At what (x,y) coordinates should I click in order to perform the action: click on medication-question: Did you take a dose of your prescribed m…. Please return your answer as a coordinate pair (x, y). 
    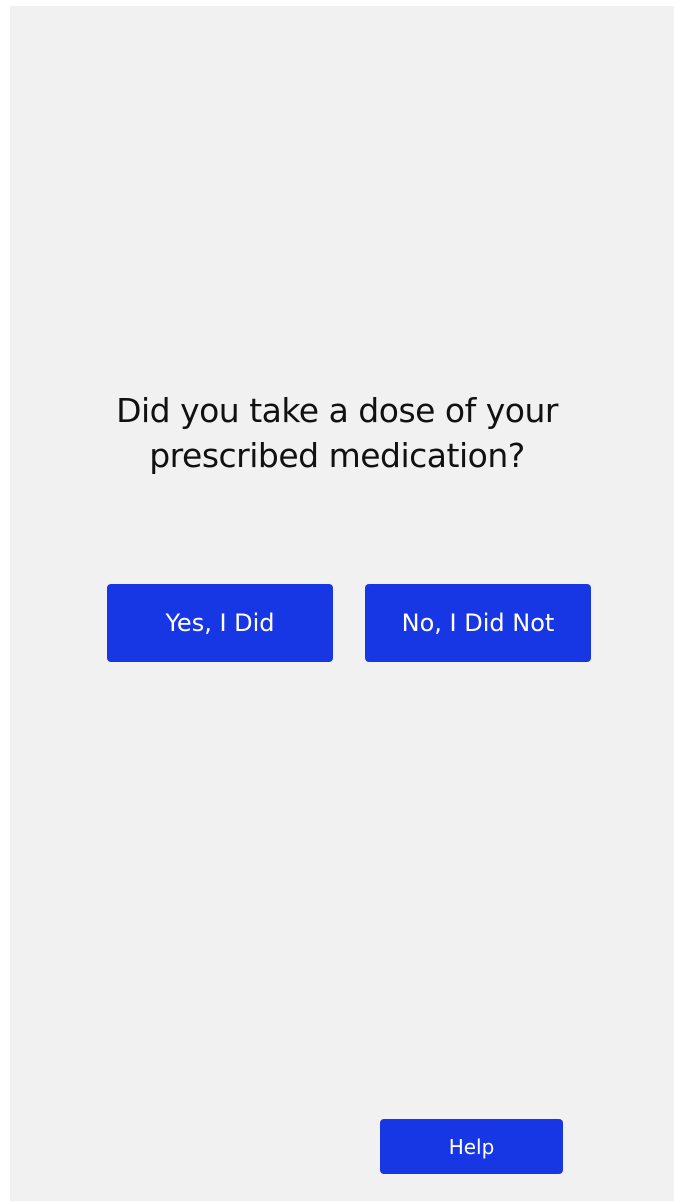
    Looking at the image, I should click on (337, 433).